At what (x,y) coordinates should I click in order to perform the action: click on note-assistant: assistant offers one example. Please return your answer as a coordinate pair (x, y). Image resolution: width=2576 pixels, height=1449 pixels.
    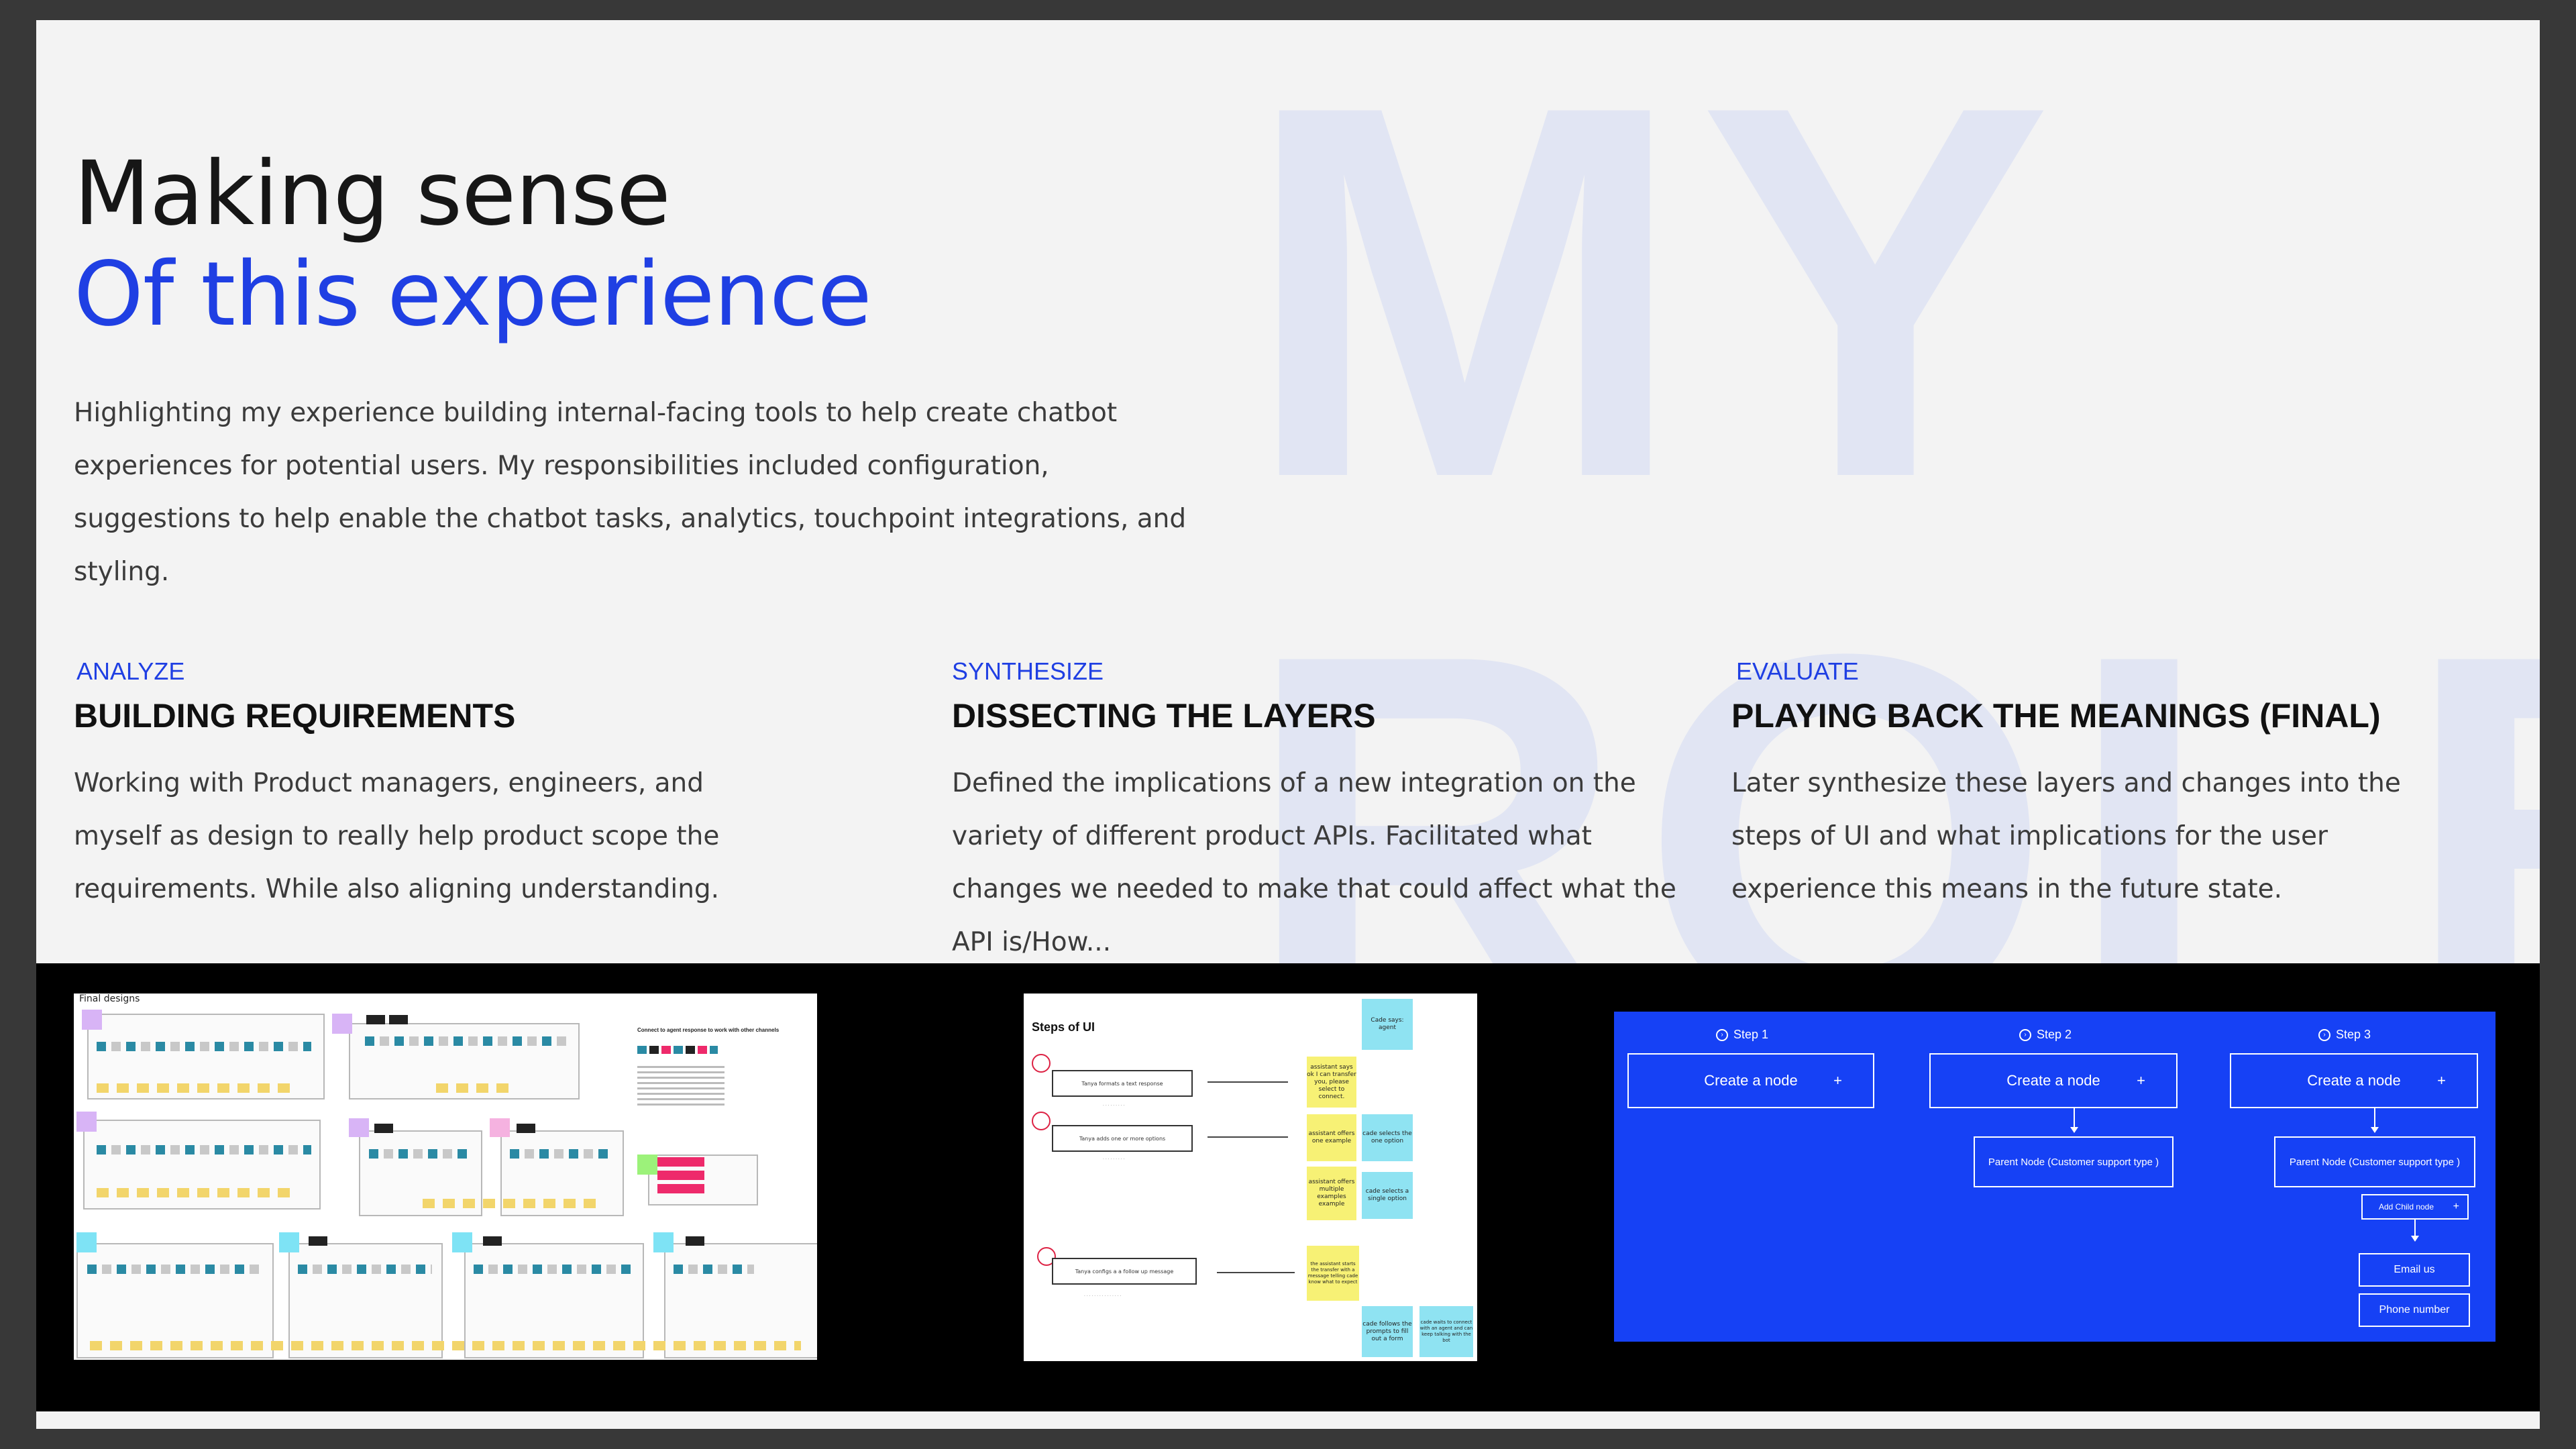
    Looking at the image, I should click on (1331, 1137).